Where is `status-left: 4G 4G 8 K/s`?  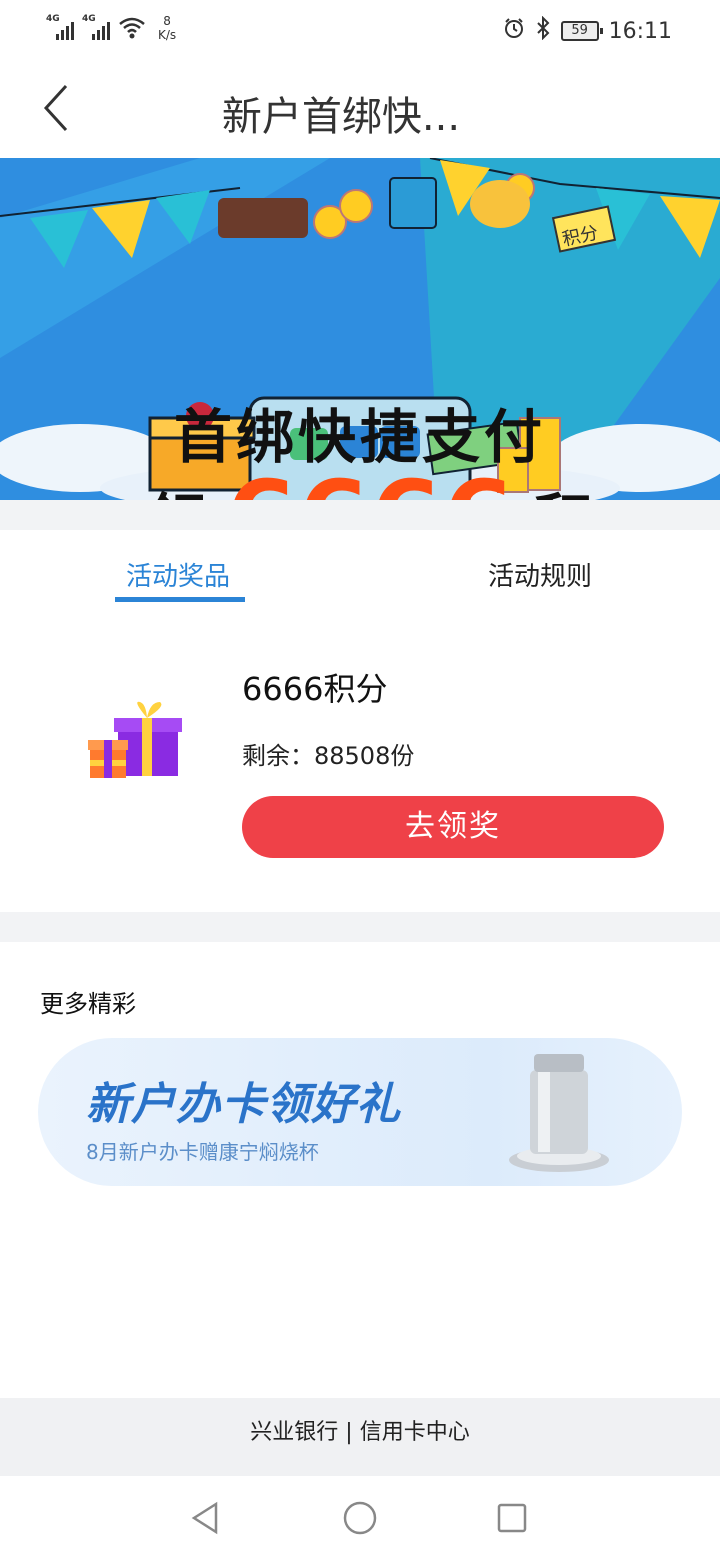 status-left: 4G 4G 8 K/s is located at coordinates (111, 28).